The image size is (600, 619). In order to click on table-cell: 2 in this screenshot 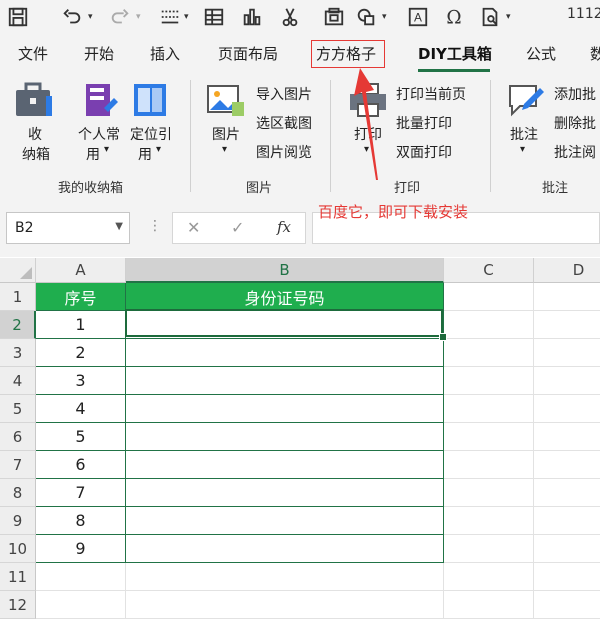, I will do `click(81, 353)`.